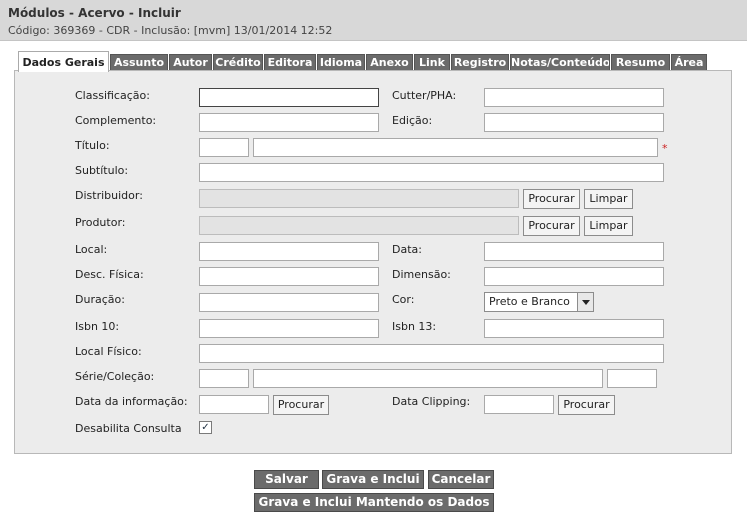 The width and height of the screenshot is (747, 532). What do you see at coordinates (574, 251) in the screenshot?
I see `data-input` at bounding box center [574, 251].